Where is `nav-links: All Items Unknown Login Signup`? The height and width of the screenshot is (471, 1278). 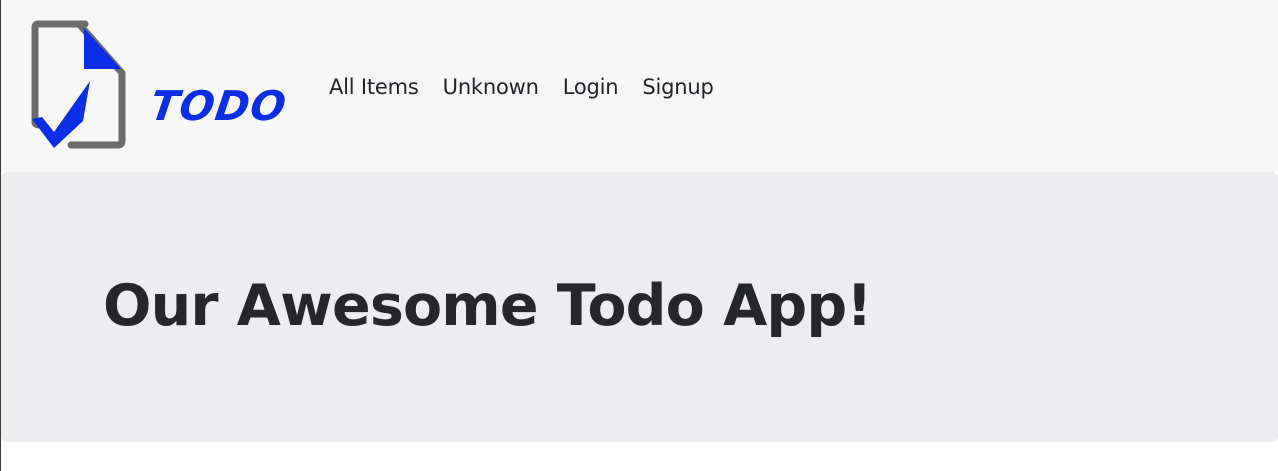
nav-links: All Items Unknown Login Signup is located at coordinates (521, 87).